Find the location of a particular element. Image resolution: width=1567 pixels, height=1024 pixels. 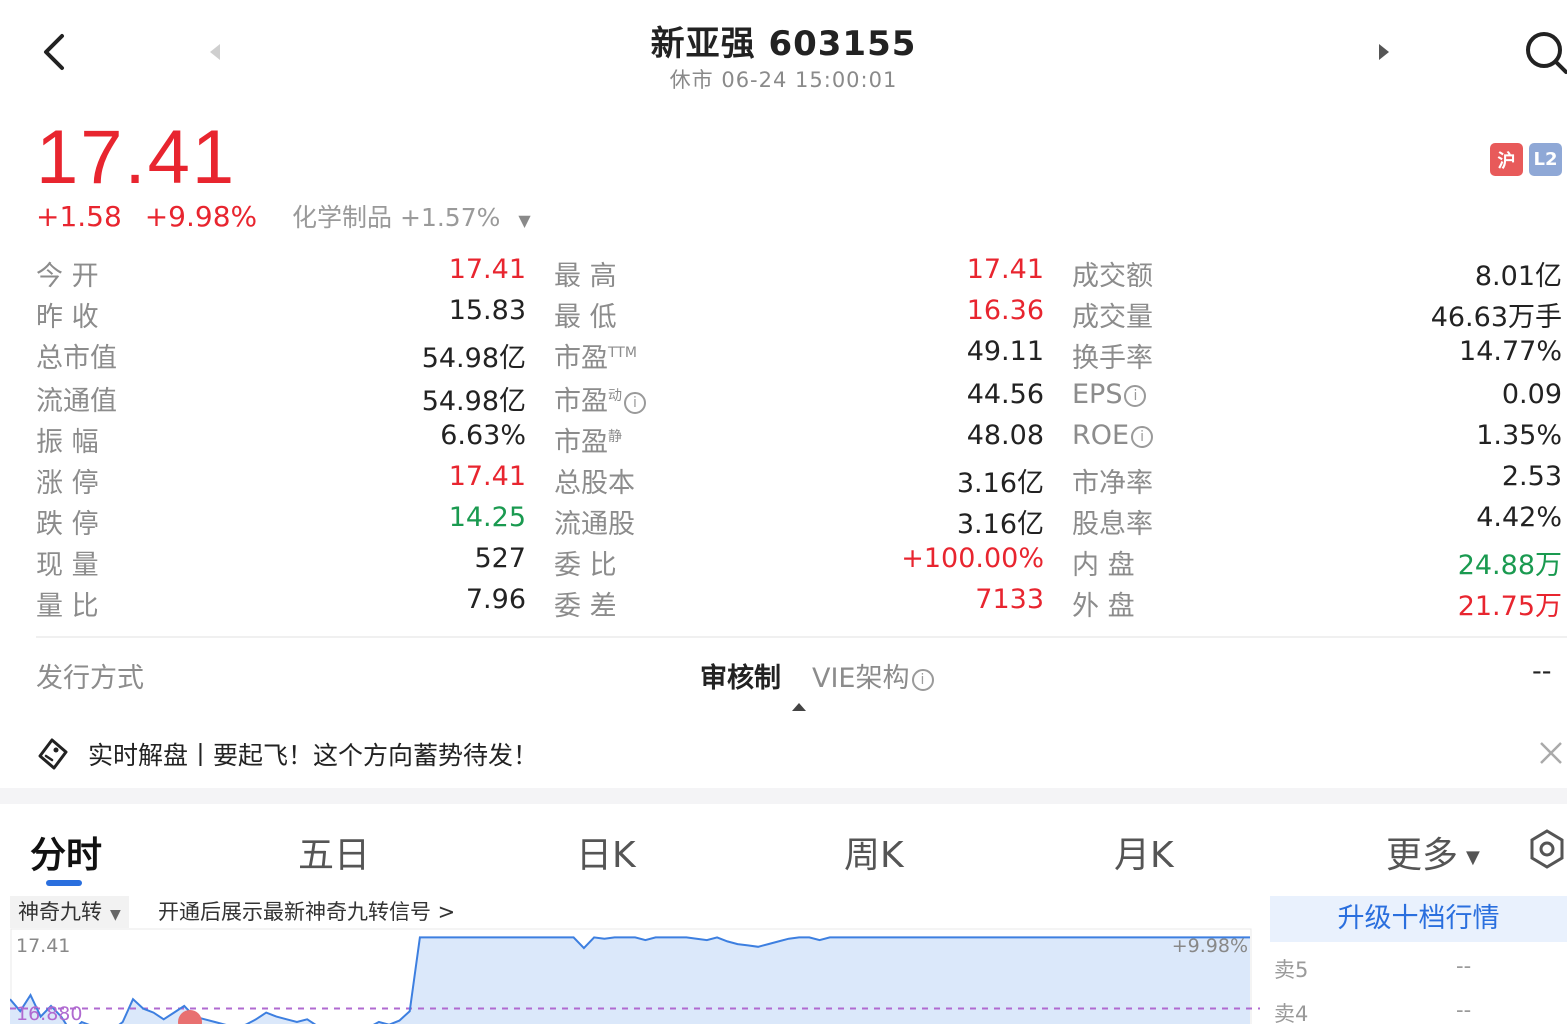

tab-five-day: 五日 is located at coordinates (334, 852).